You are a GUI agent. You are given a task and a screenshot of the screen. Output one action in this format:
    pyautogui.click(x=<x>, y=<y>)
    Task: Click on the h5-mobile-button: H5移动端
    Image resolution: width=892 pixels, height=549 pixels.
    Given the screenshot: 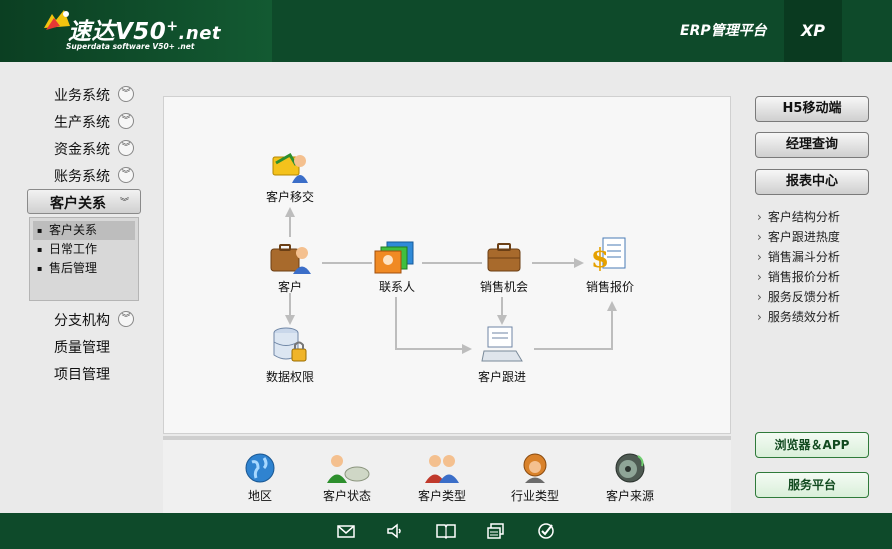 What is the action you would take?
    pyautogui.click(x=812, y=109)
    